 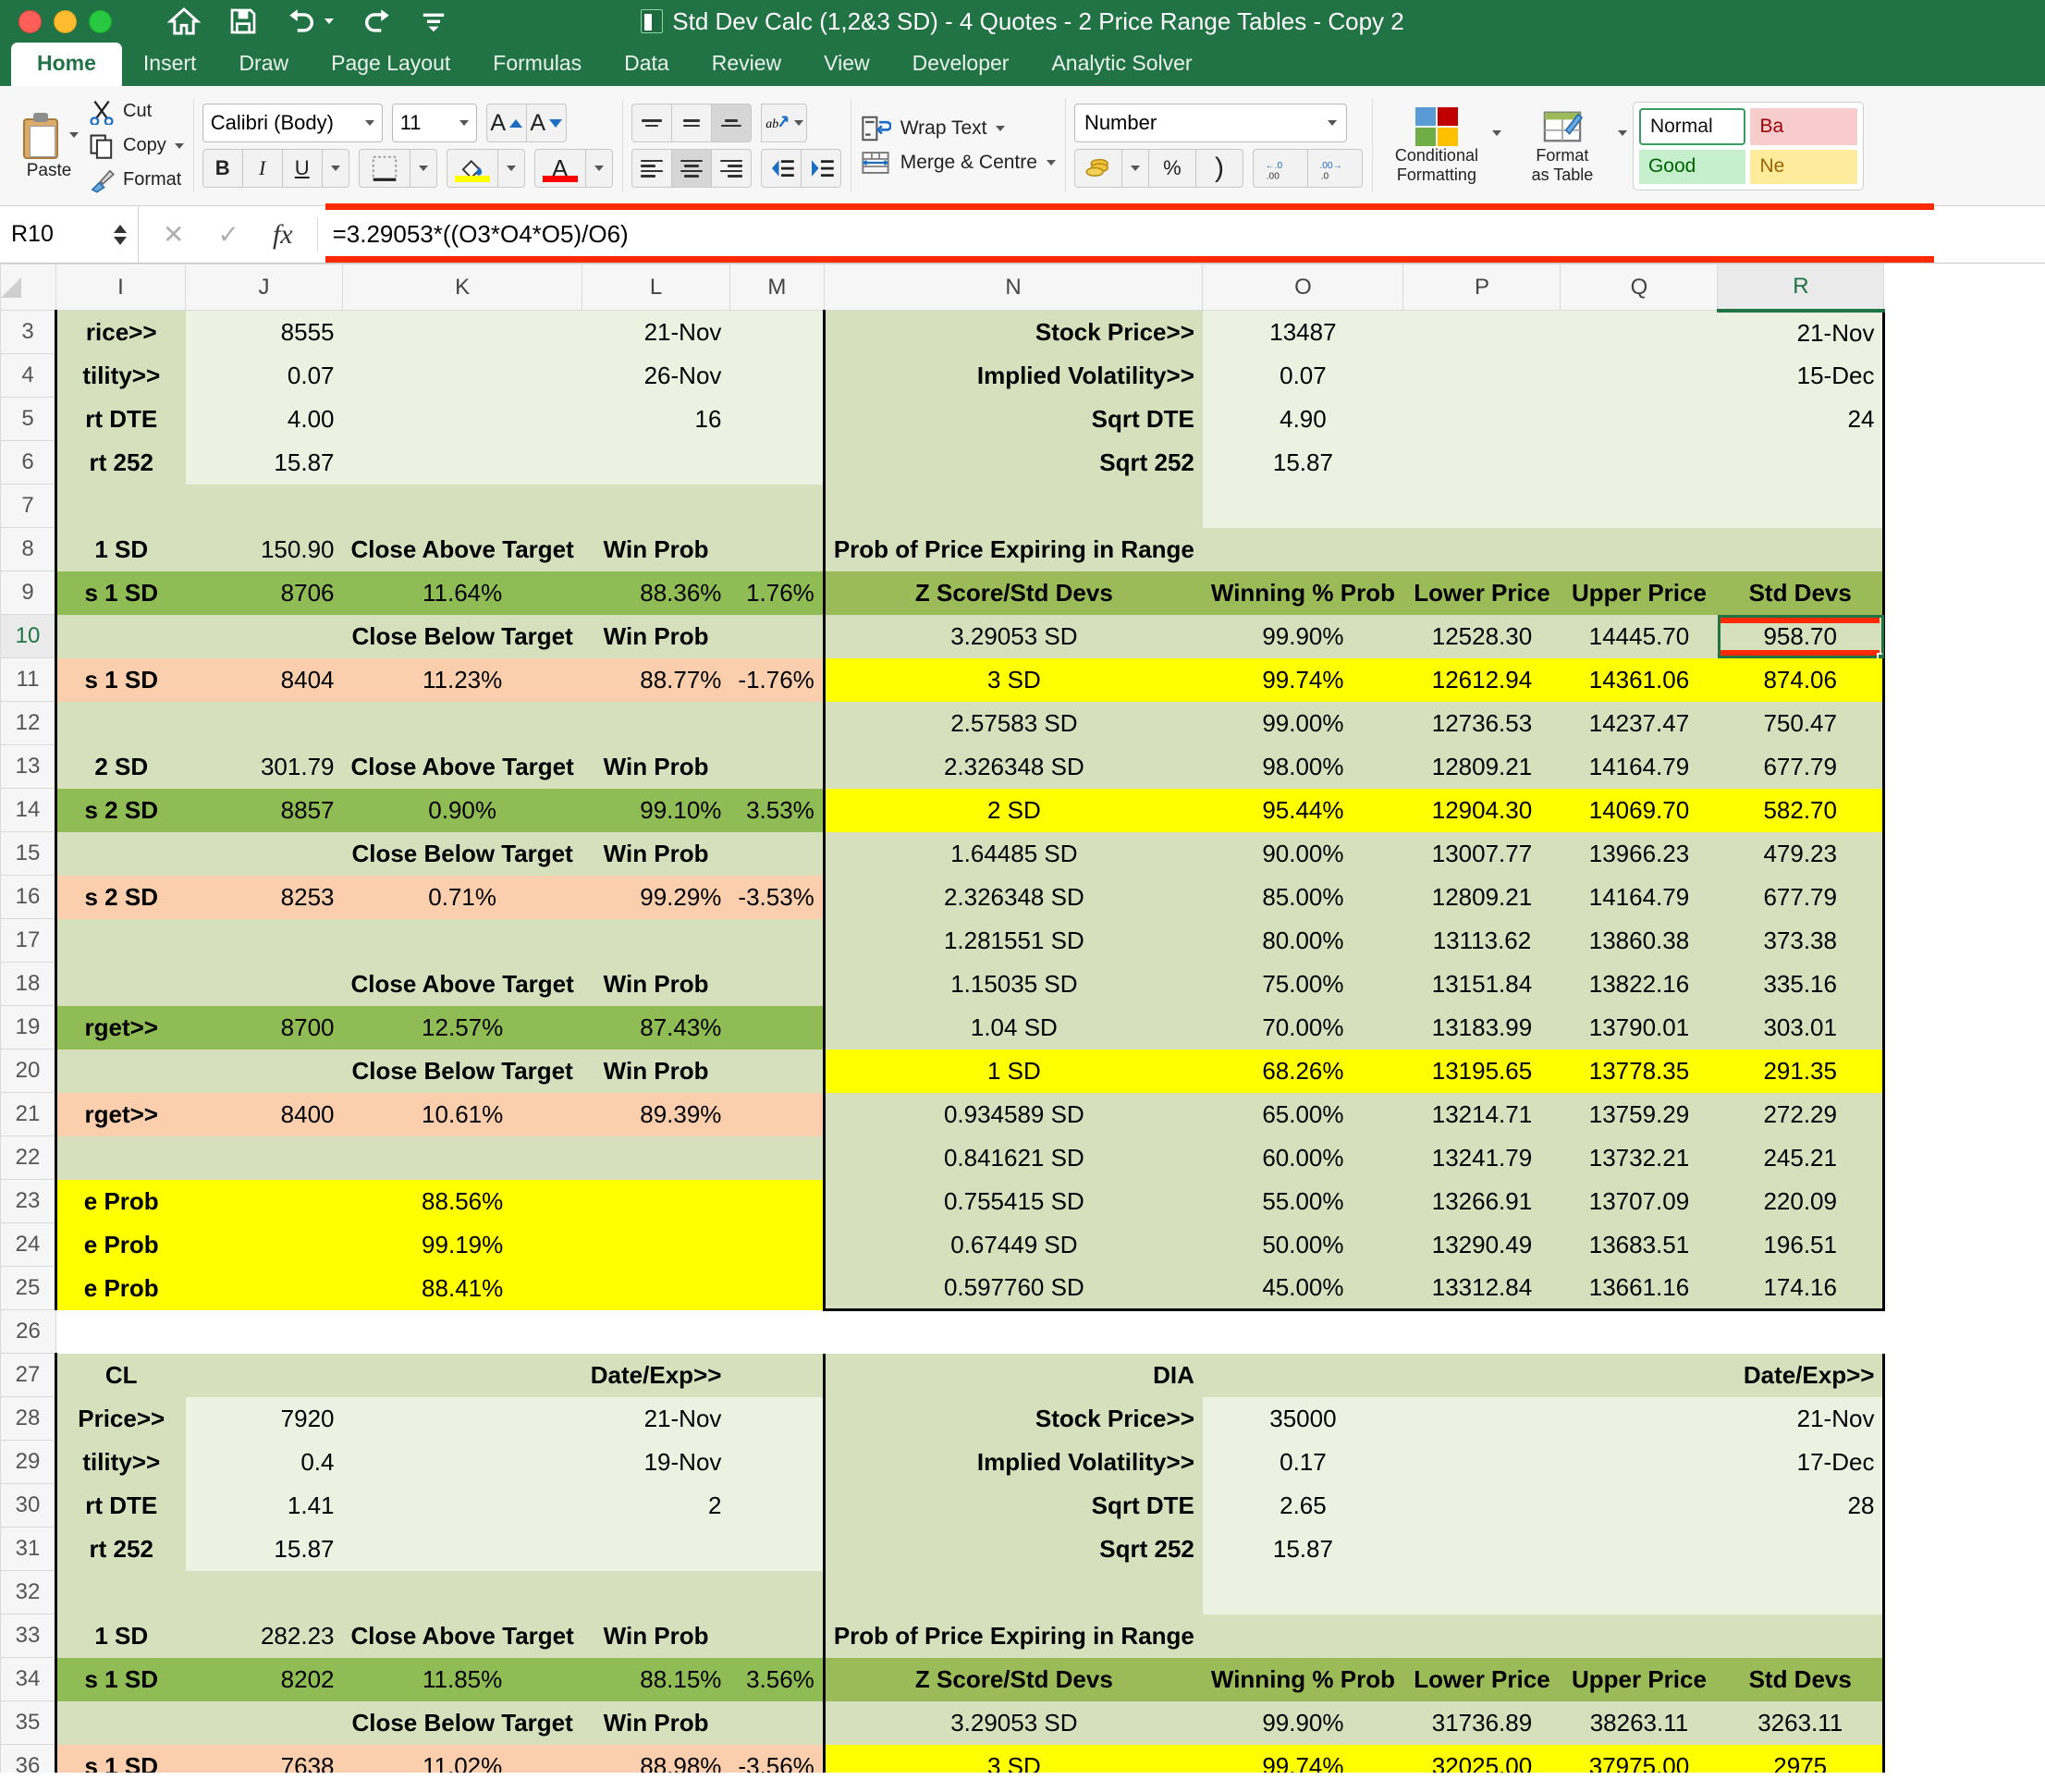 What do you see at coordinates (28, 723) in the screenshot?
I see `row-header-12: 12` at bounding box center [28, 723].